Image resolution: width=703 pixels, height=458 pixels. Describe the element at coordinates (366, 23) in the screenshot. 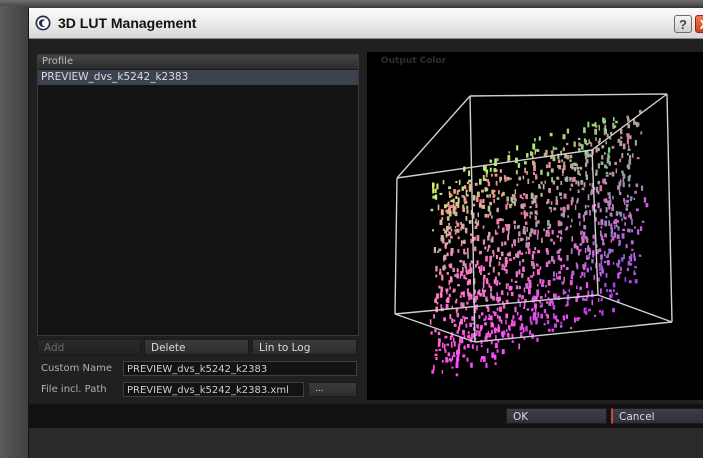

I see `title-bar: 3D LUT Management ? X` at that location.